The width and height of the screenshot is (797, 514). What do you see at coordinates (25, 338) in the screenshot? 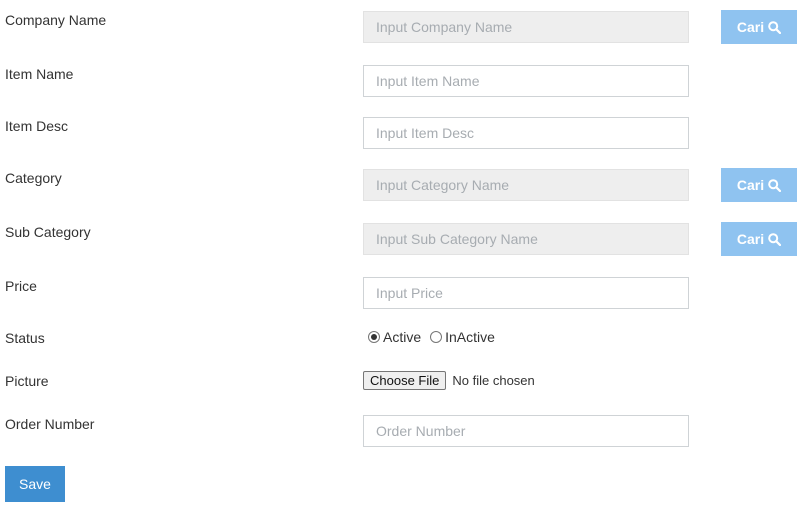
I see `status-label: Status` at bounding box center [25, 338].